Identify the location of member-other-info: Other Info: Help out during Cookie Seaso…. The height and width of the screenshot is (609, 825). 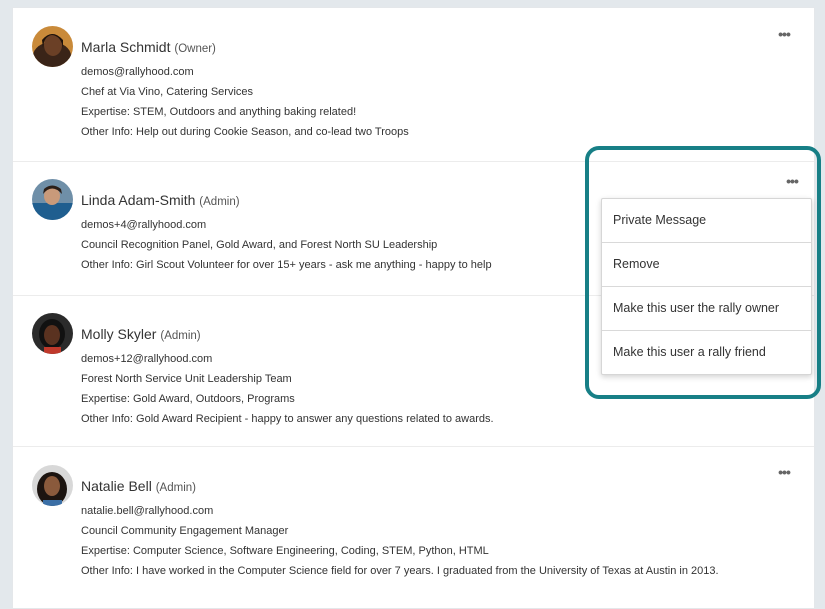
(245, 132).